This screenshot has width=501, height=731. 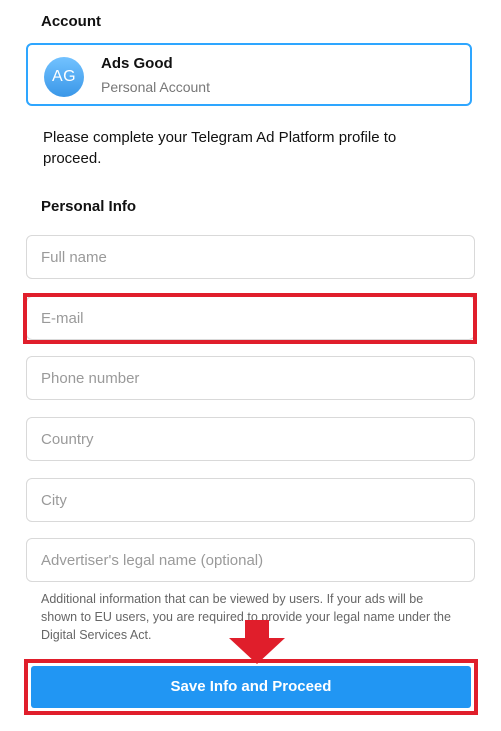 I want to click on email-field, so click(x=250, y=318).